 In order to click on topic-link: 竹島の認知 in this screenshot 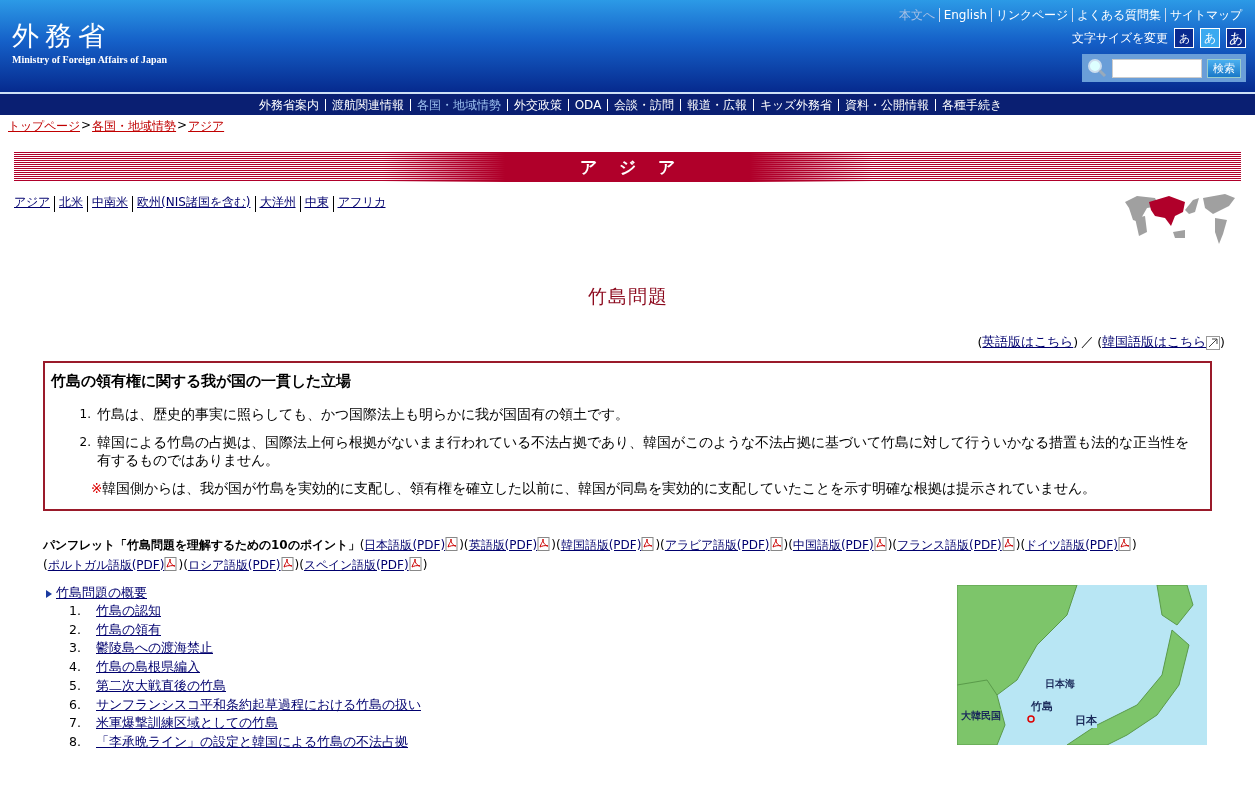, I will do `click(128, 611)`.